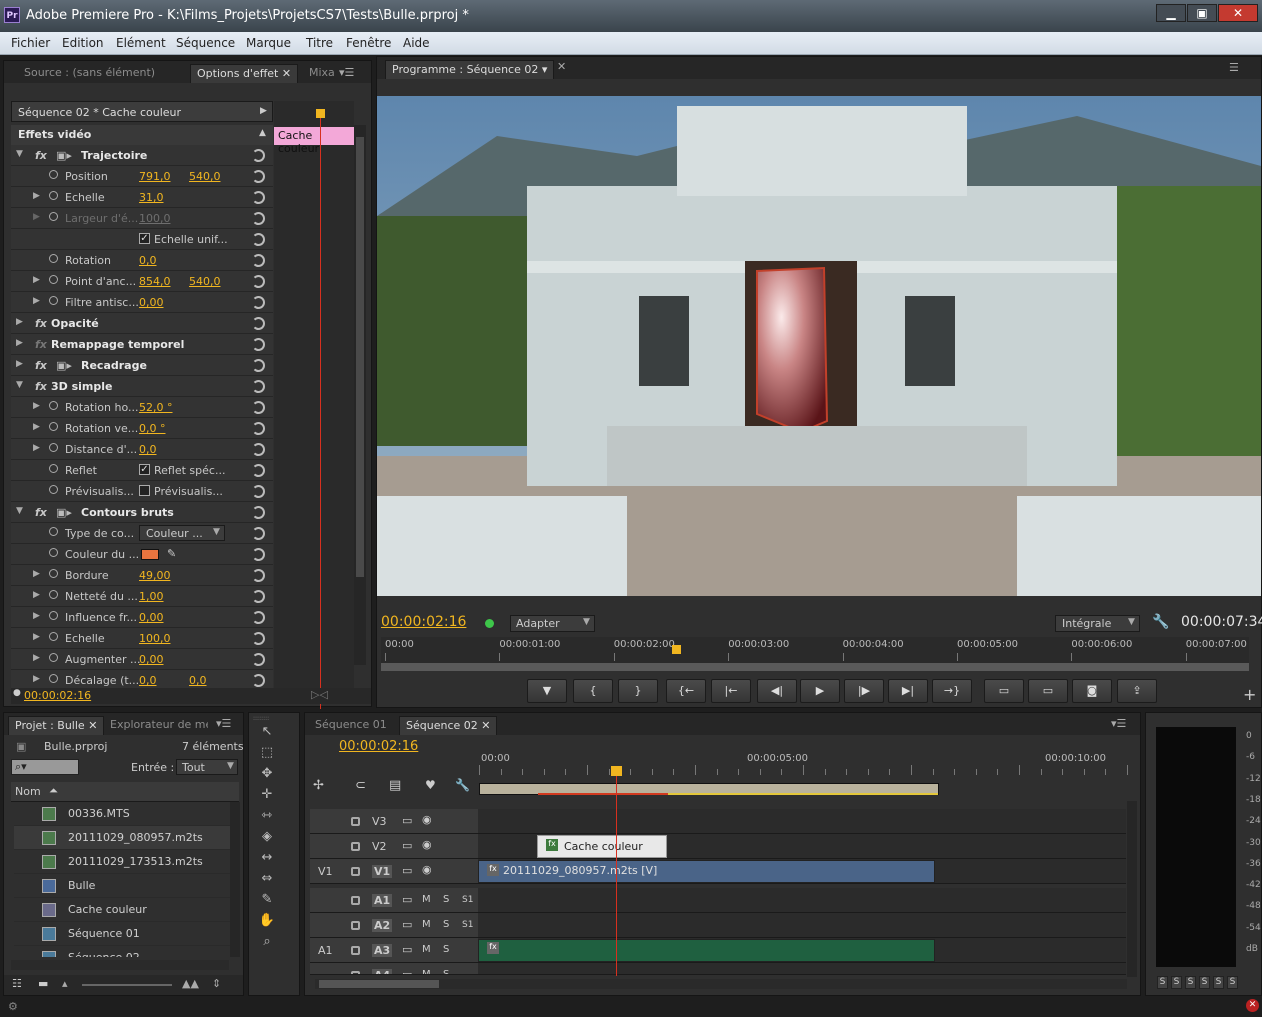  What do you see at coordinates (1232, 982) in the screenshot?
I see `meter-solo-button: S` at bounding box center [1232, 982].